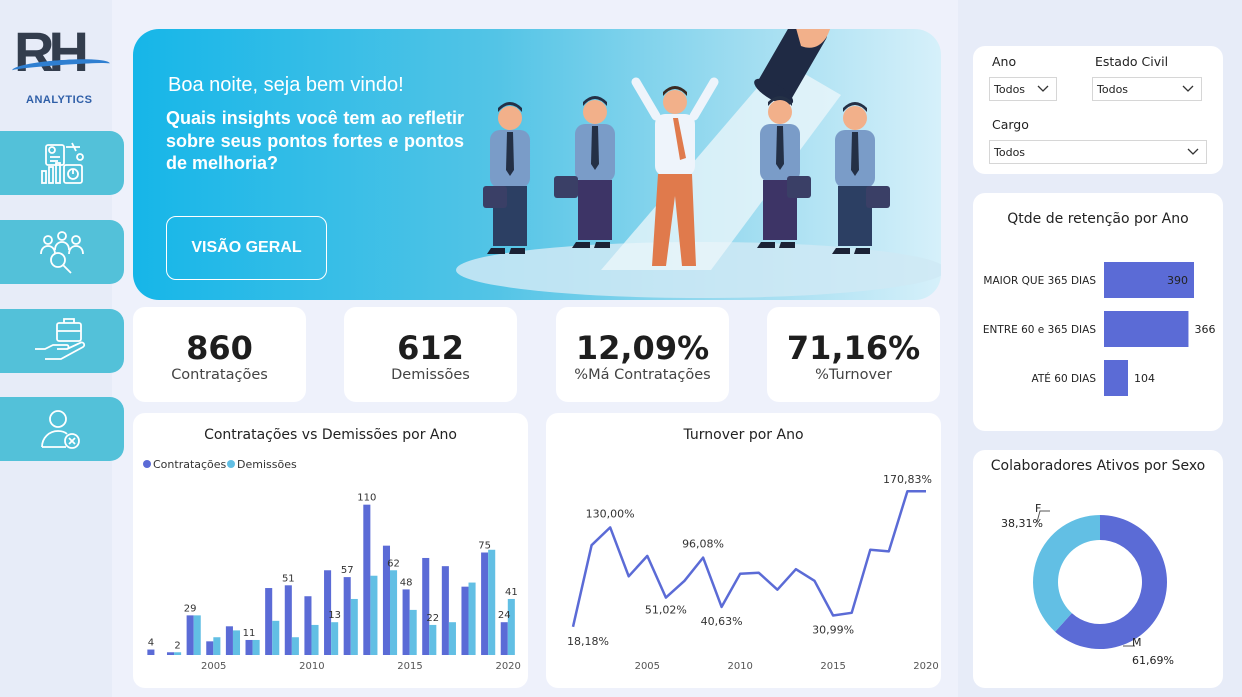 This screenshot has height=697, width=1242. What do you see at coordinates (1022, 523) in the screenshot?
I see `slice-value-f: 38,31%` at bounding box center [1022, 523].